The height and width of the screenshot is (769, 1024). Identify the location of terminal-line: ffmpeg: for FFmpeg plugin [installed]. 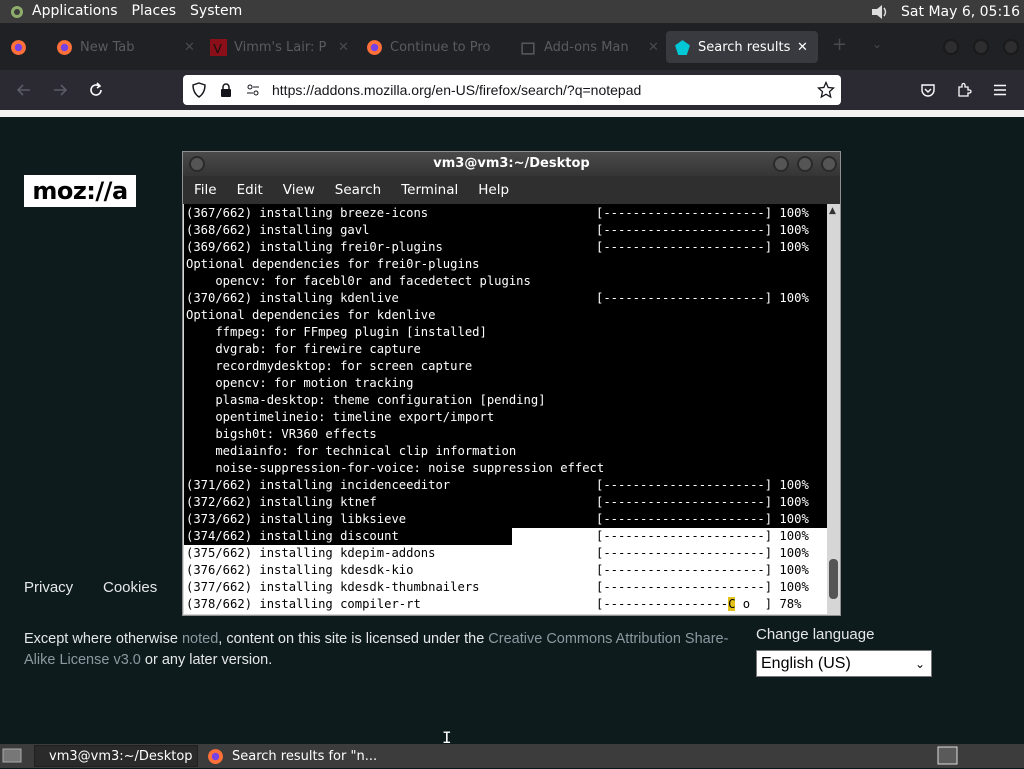
(395, 332).